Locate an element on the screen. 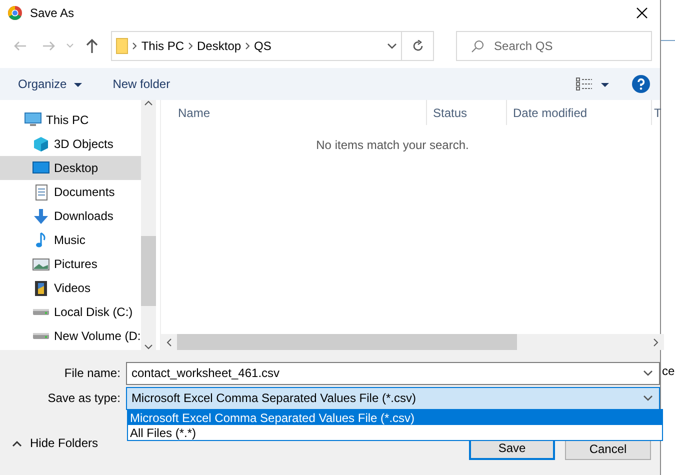  sidebar-item: Documents is located at coordinates (70, 192).